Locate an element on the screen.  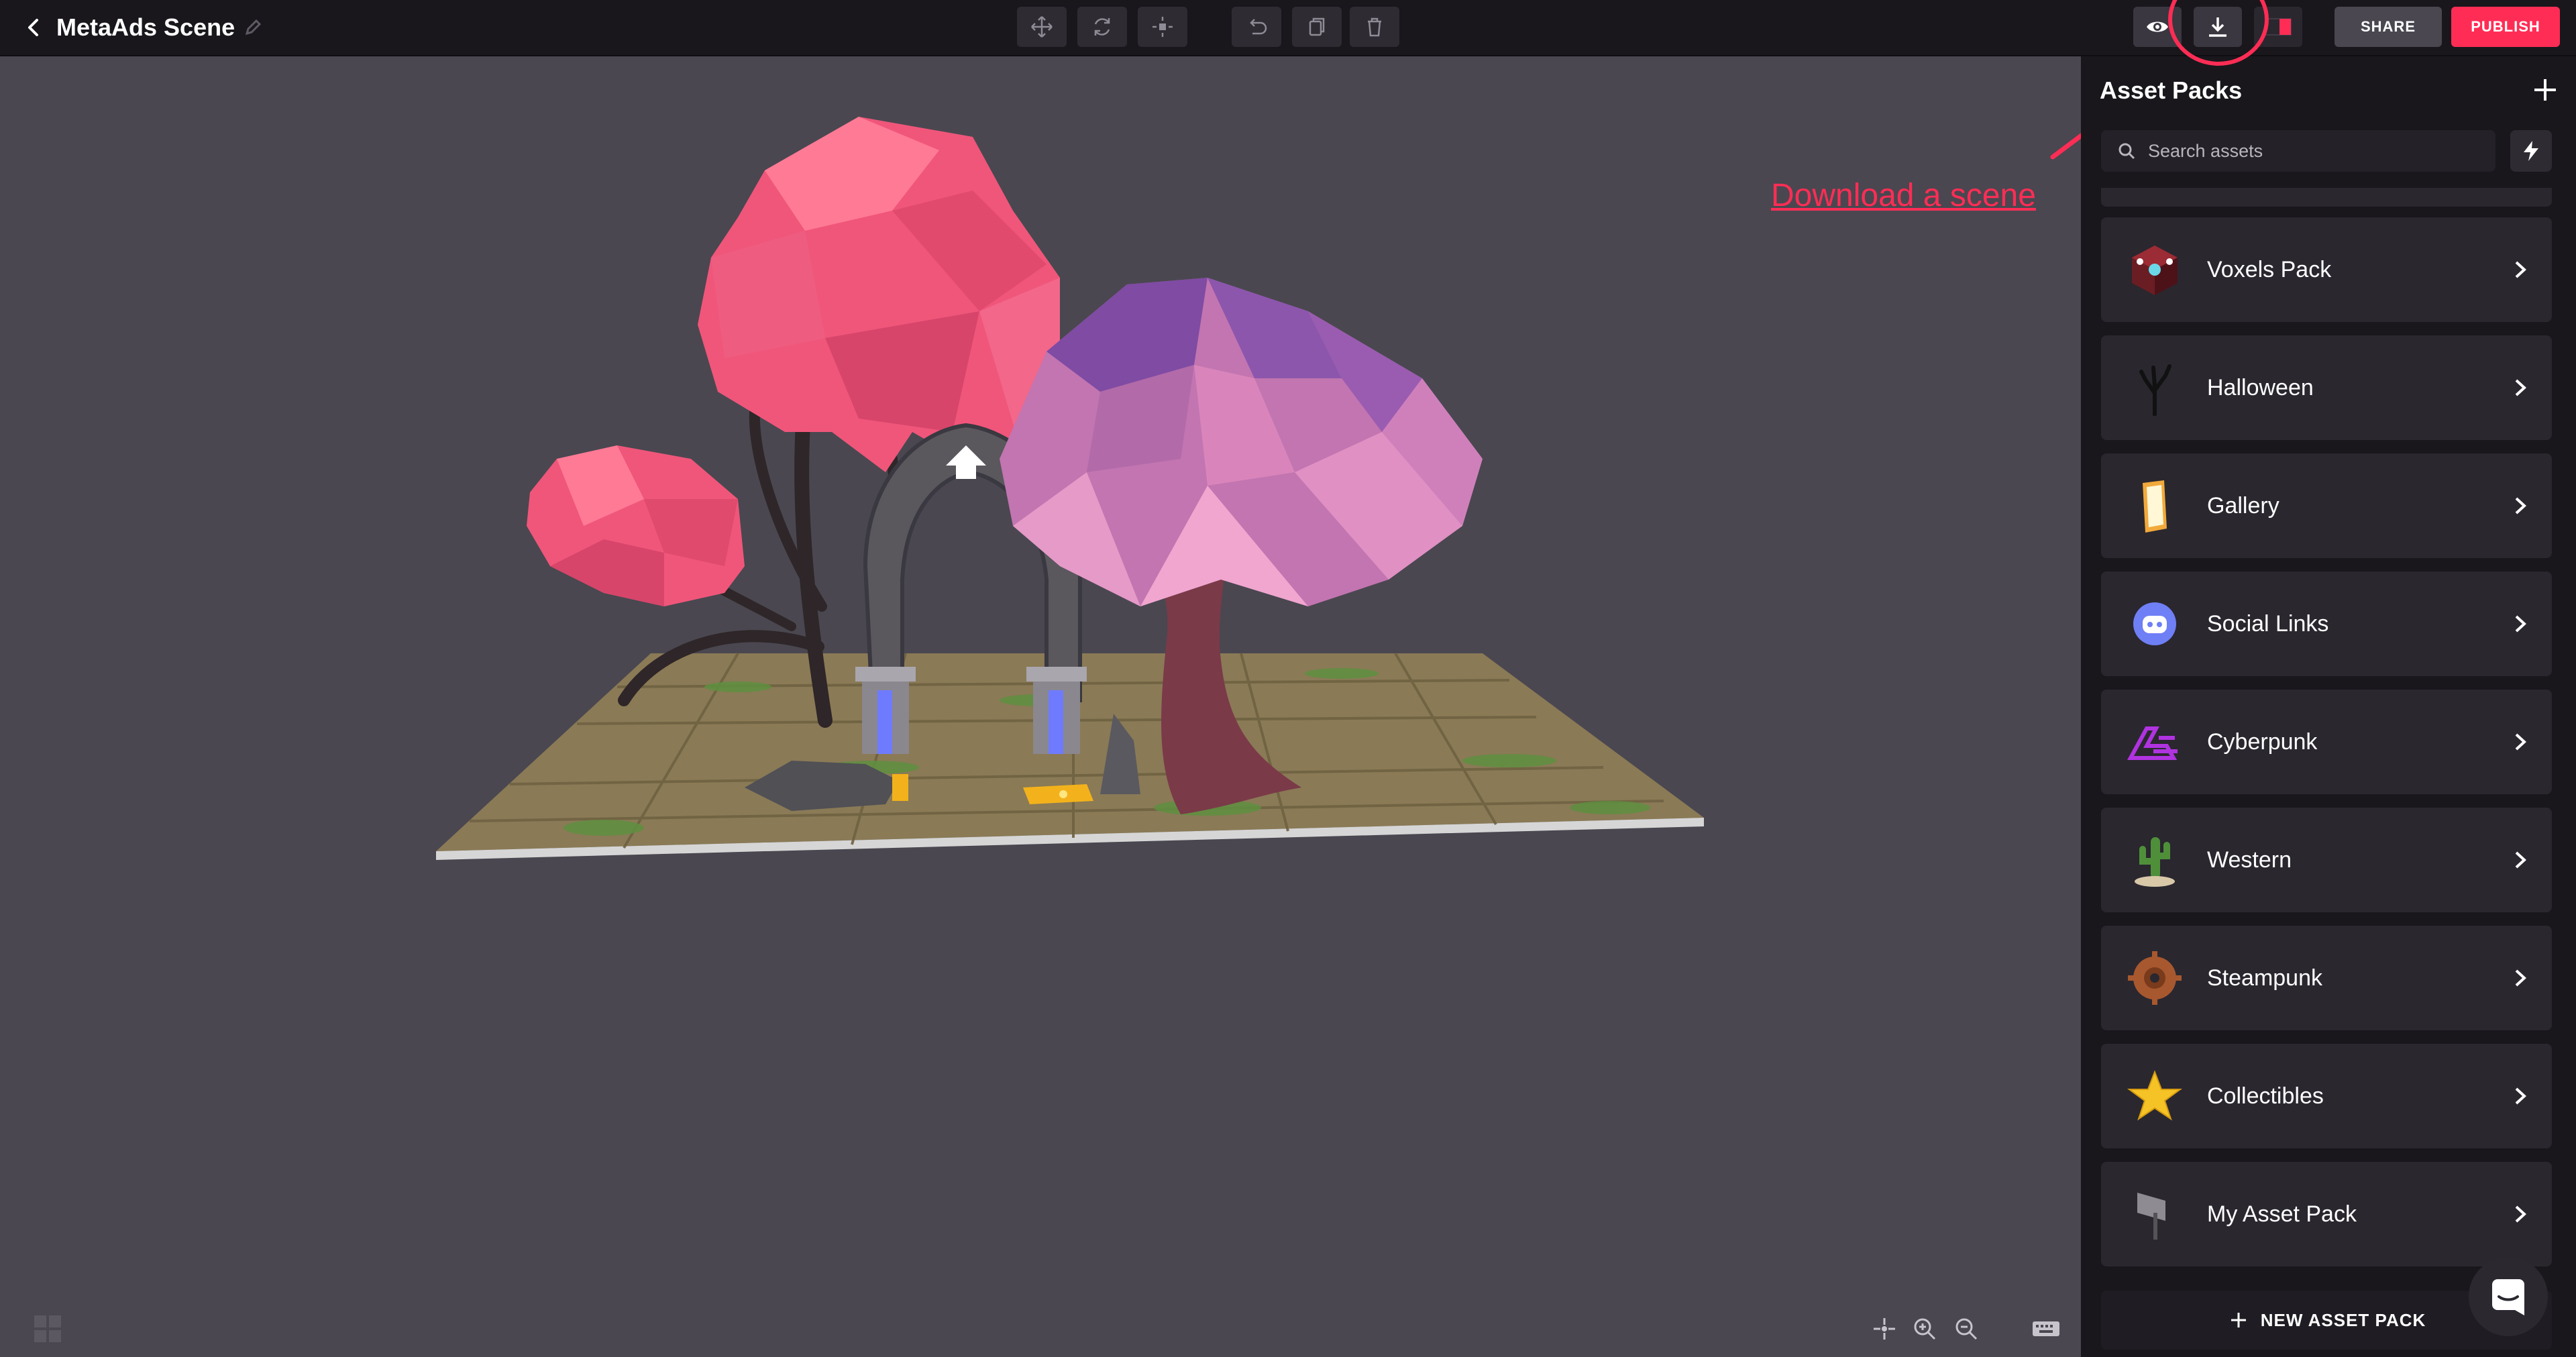
move-tool-button is located at coordinates (1042, 27).